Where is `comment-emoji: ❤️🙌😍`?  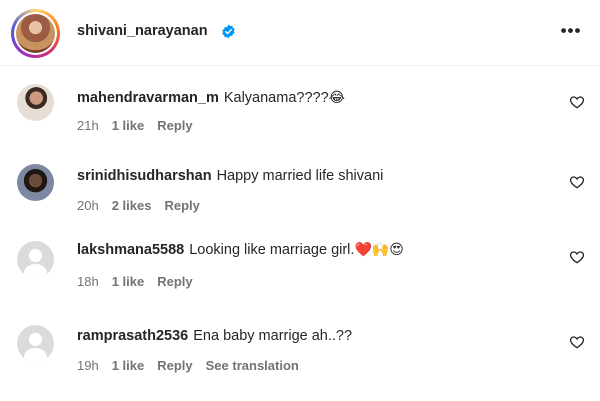 comment-emoji: ❤️🙌😍 is located at coordinates (379, 250).